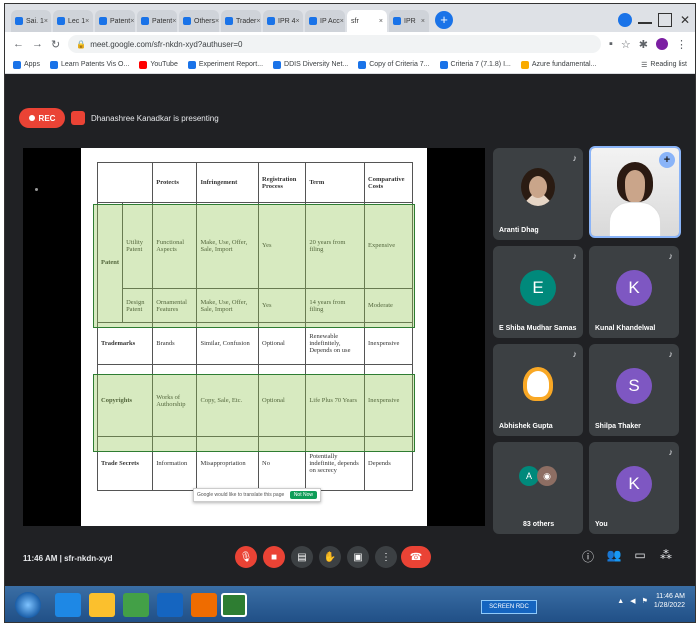  I want to click on browser-tab: Sai. 1 ×, so click(31, 21).